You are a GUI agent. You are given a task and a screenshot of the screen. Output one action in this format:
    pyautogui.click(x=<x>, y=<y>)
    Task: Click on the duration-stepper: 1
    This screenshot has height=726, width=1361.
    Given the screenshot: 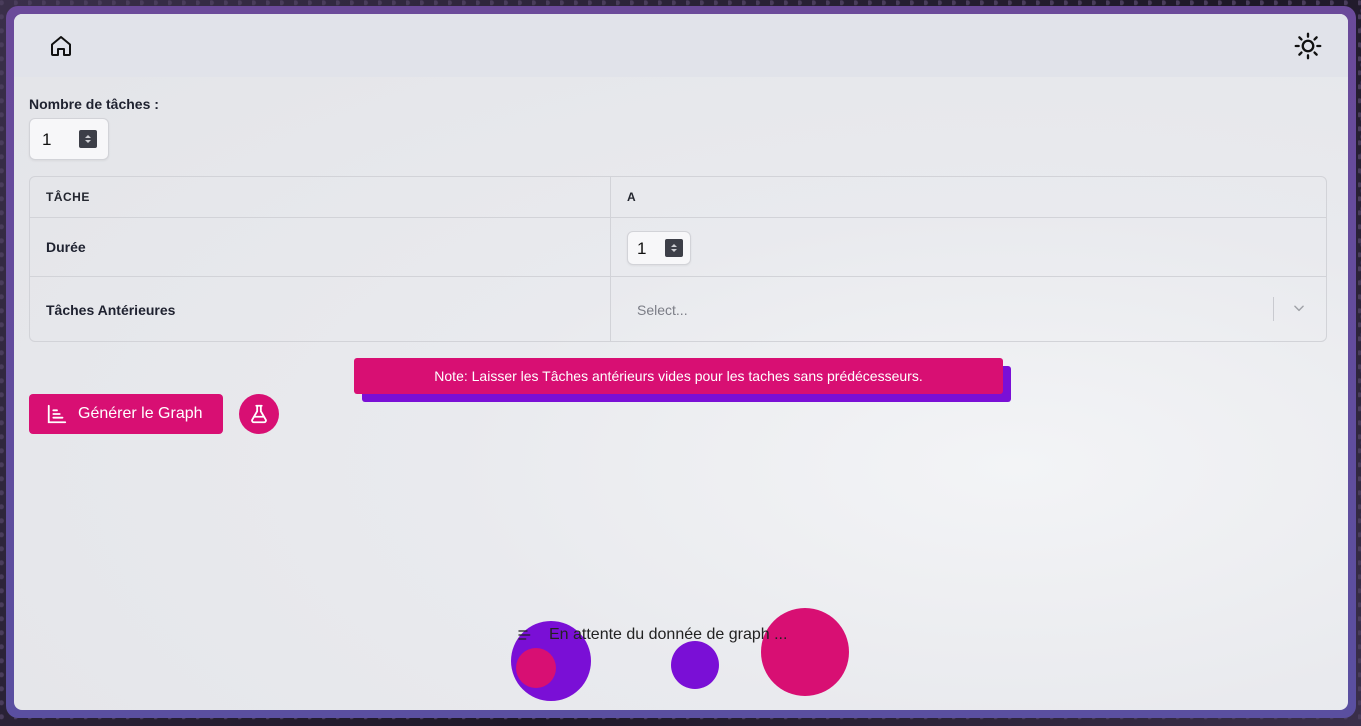 What is the action you would take?
    pyautogui.click(x=659, y=248)
    